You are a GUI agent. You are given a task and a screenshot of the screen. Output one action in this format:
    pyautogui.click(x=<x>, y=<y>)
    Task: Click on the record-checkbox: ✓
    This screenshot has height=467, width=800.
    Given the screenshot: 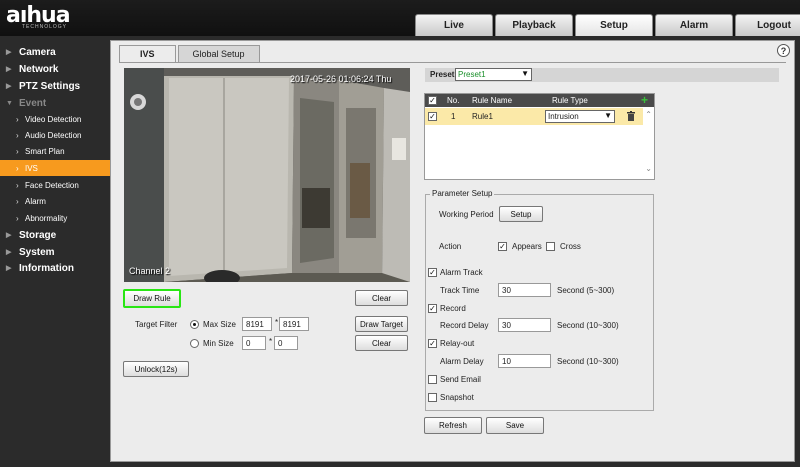 What is the action you would take?
    pyautogui.click(x=432, y=308)
    